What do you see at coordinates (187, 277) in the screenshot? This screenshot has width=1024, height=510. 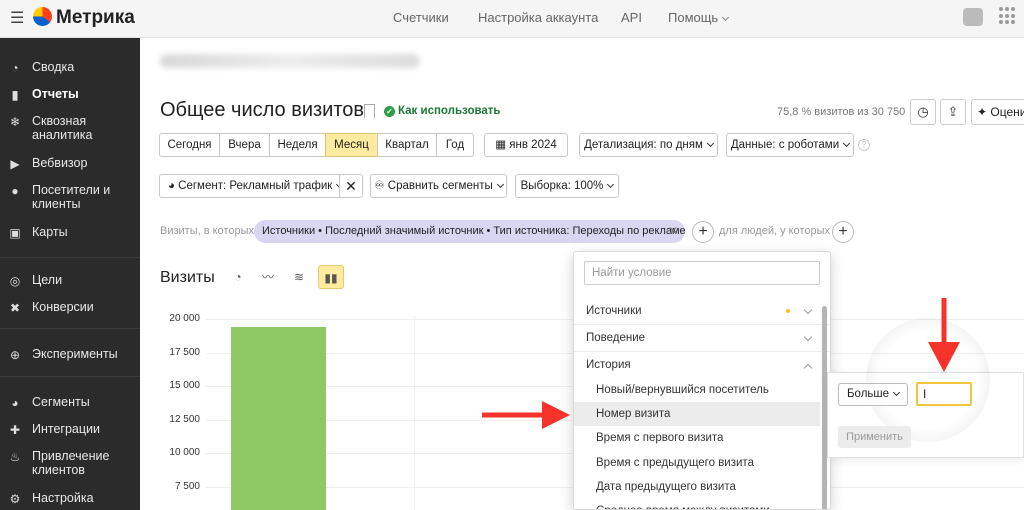 I see `chart-title: Визиты` at bounding box center [187, 277].